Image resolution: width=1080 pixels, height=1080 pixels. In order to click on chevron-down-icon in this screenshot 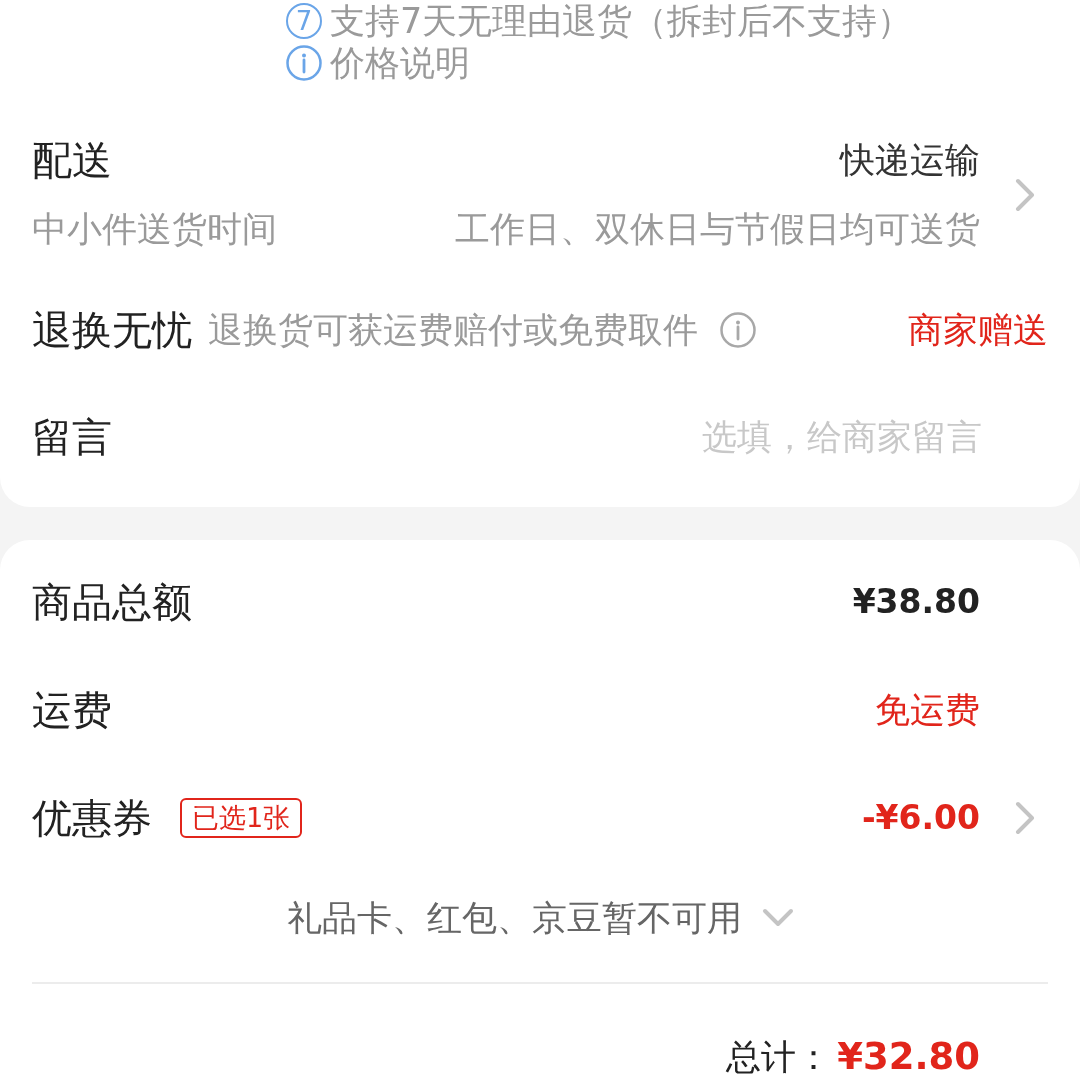, I will do `click(777, 918)`.